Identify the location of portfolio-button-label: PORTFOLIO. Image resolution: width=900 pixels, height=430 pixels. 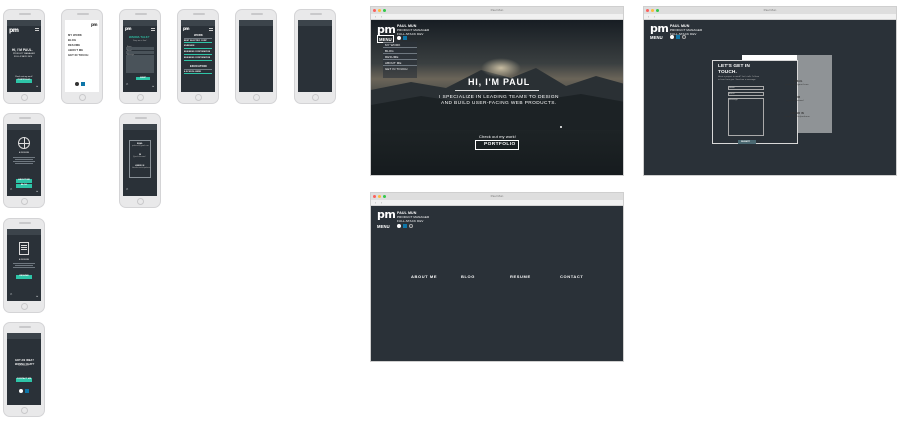
(500, 144).